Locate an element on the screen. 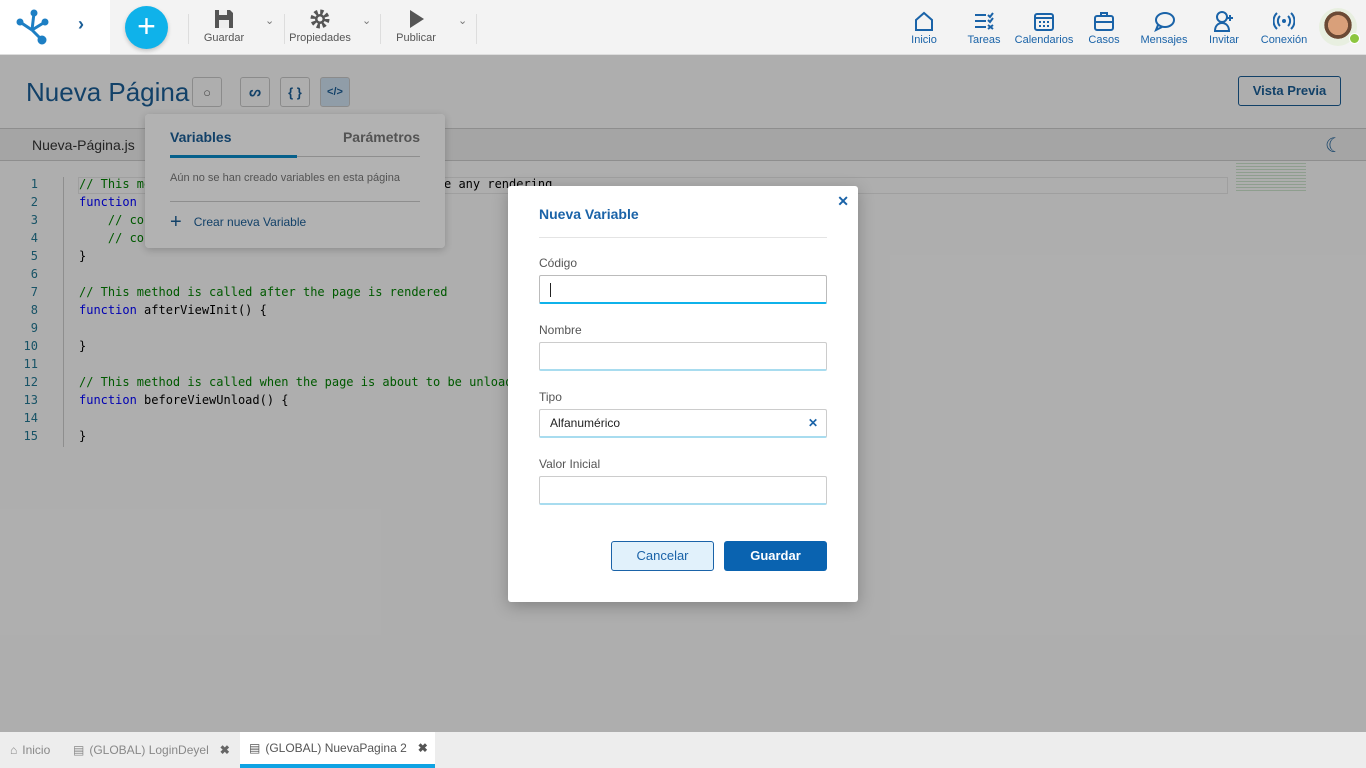 Image resolution: width=1366 pixels, height=768 pixels. codigo-input is located at coordinates (683, 289).